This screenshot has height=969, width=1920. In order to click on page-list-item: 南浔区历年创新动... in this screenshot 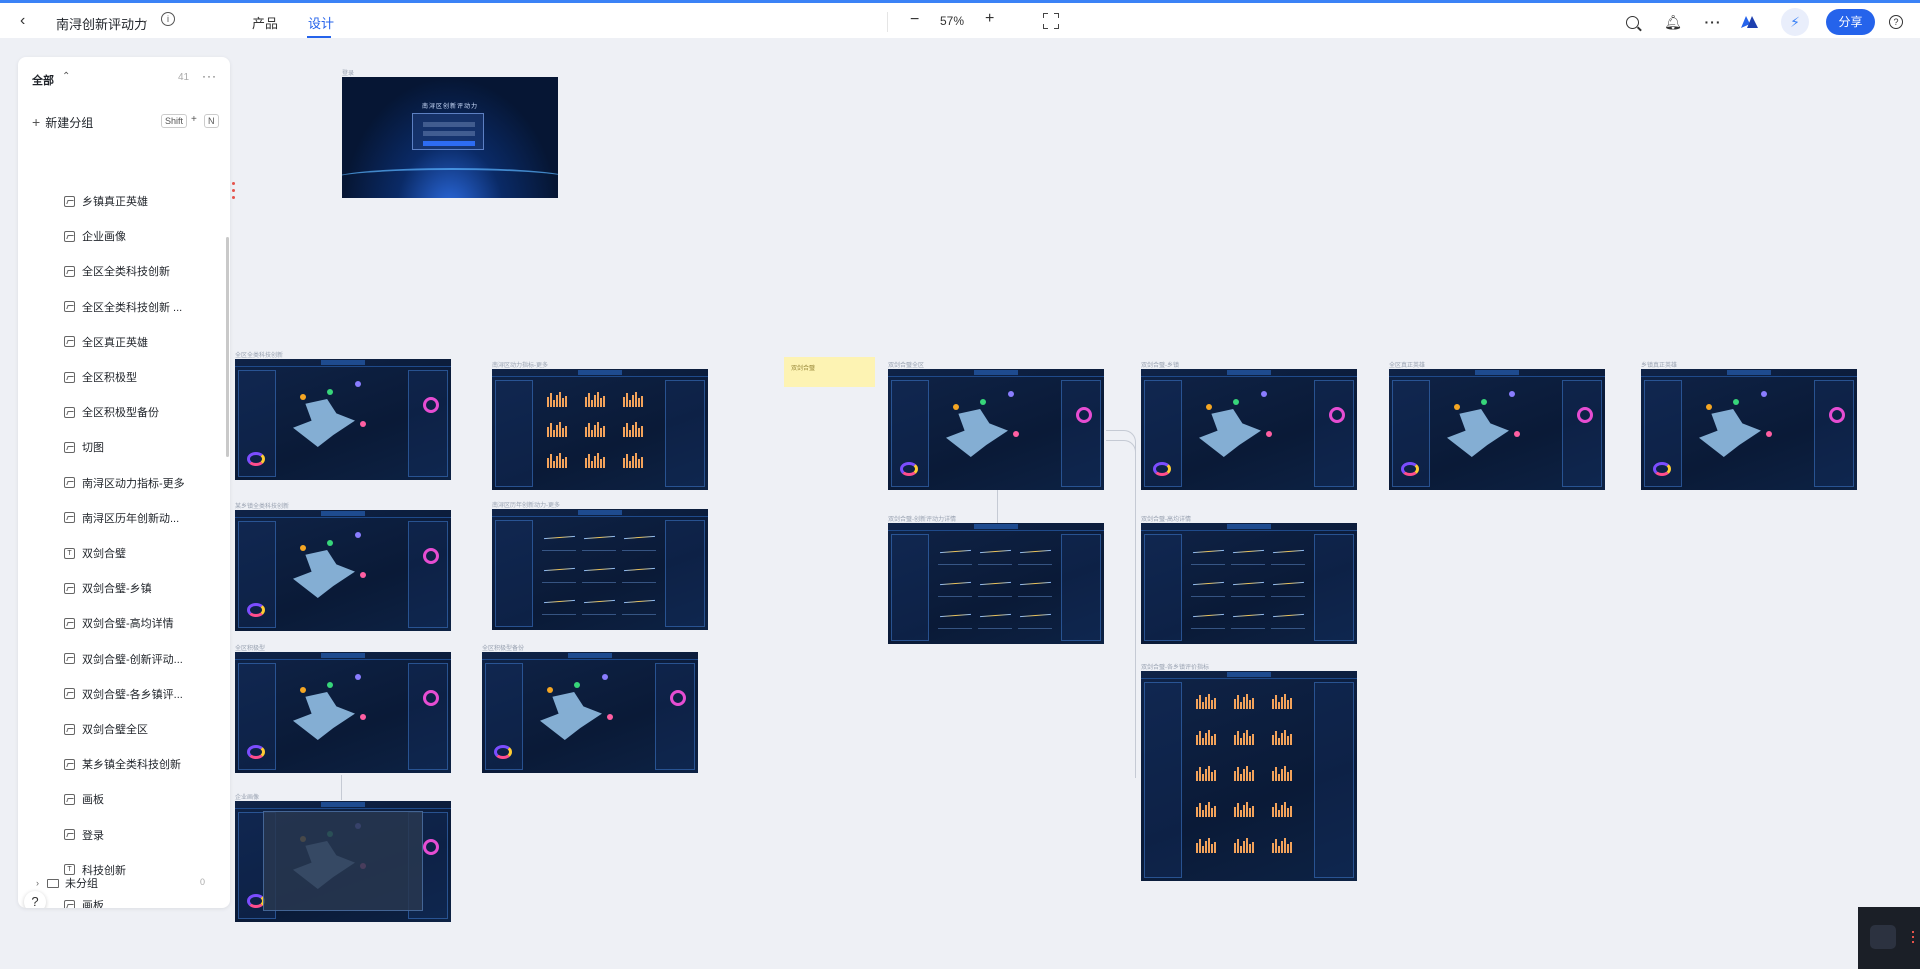, I will do `click(144, 518)`.